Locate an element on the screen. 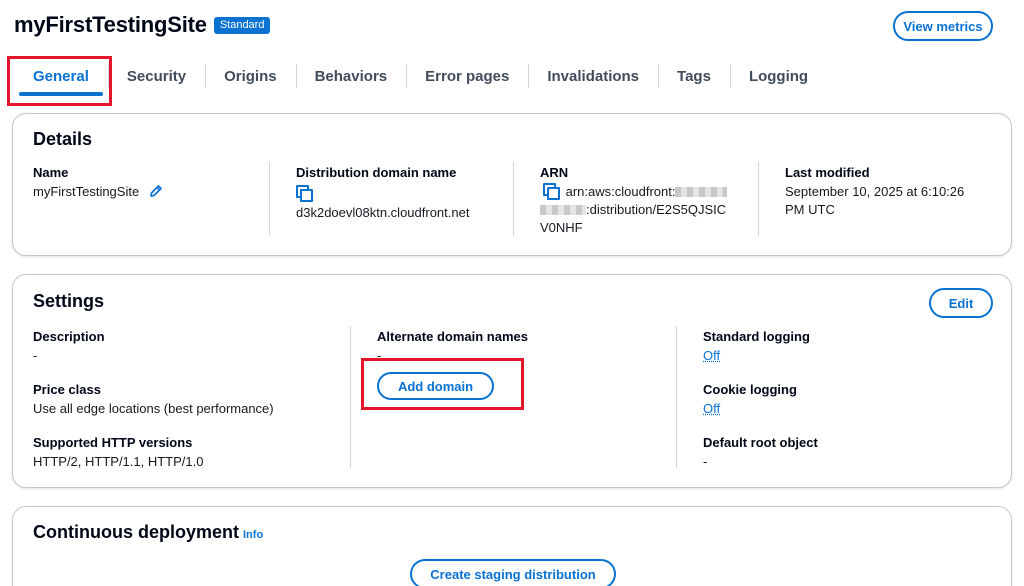 Image resolution: width=1024 pixels, height=586 pixels. distribution-domain-value: d3k2doevl08ktn.cloudfront.net is located at coordinates (383, 212).